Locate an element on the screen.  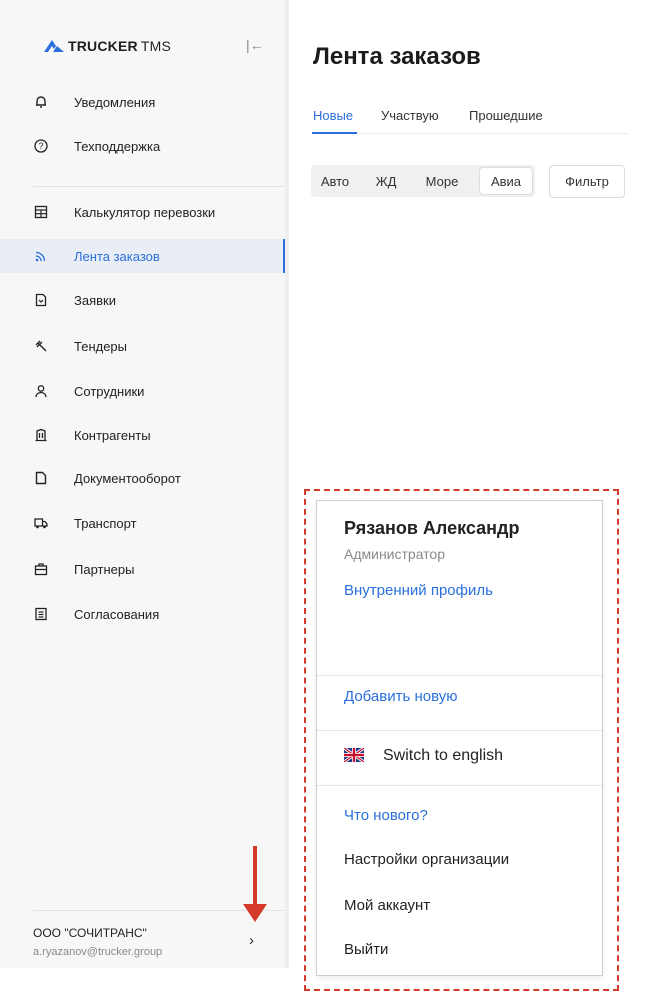
sidebar-item-label: Тендеры is located at coordinates (101, 346).